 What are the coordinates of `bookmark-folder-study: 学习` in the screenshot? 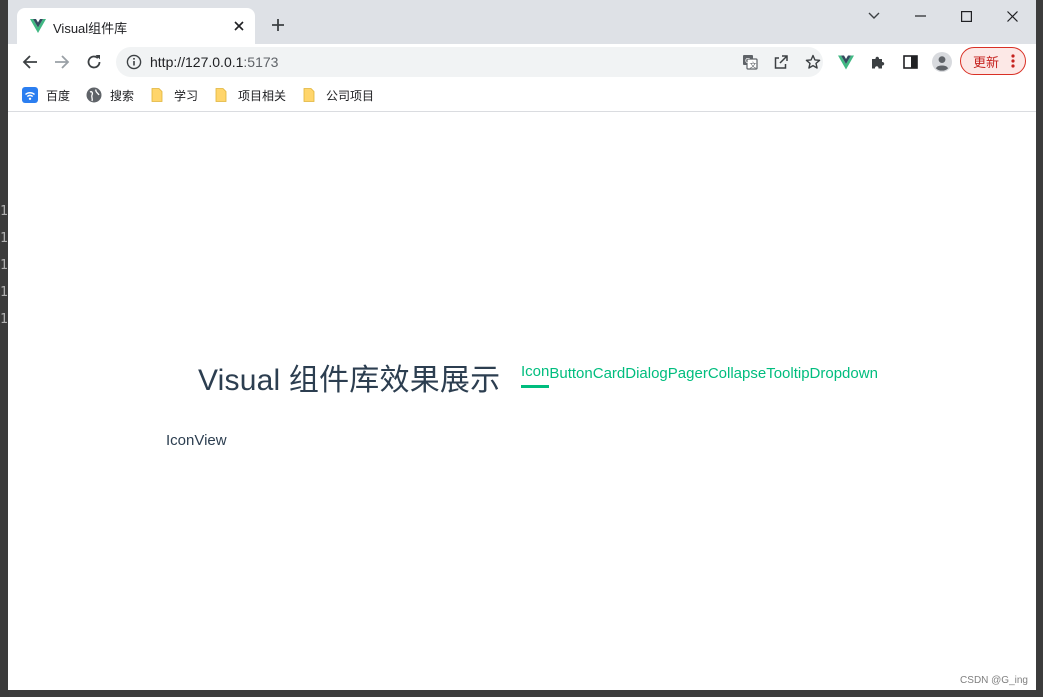 It's located at (174, 95).